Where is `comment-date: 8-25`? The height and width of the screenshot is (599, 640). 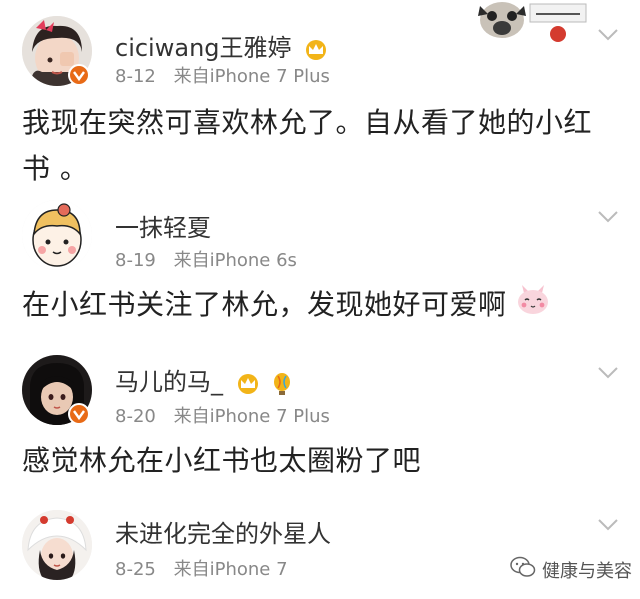 comment-date: 8-25 is located at coordinates (135, 569).